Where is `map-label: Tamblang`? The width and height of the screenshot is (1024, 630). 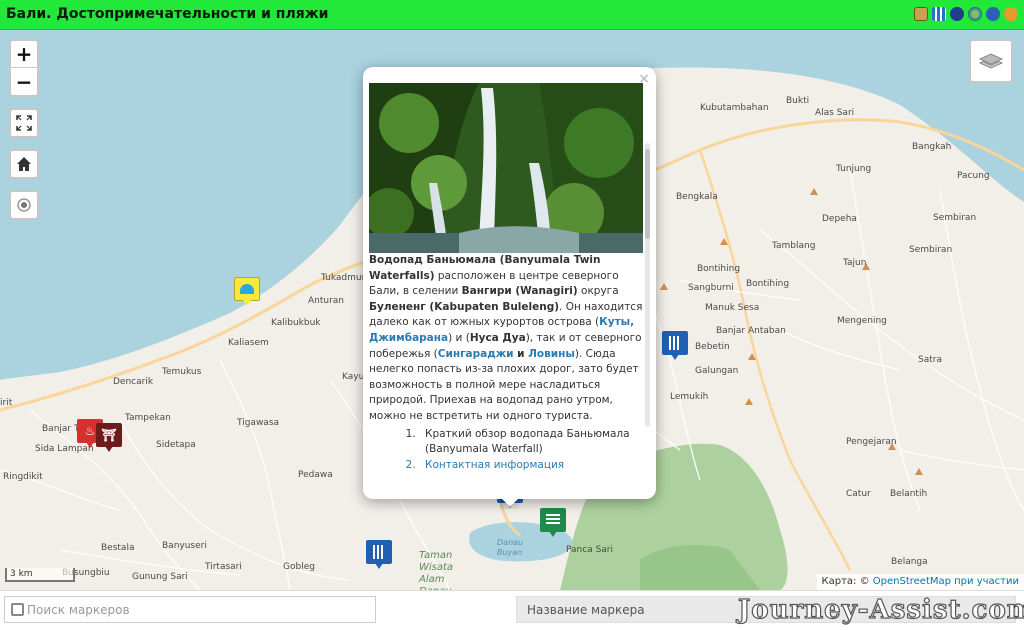
map-label: Tamblang is located at coordinates (794, 246).